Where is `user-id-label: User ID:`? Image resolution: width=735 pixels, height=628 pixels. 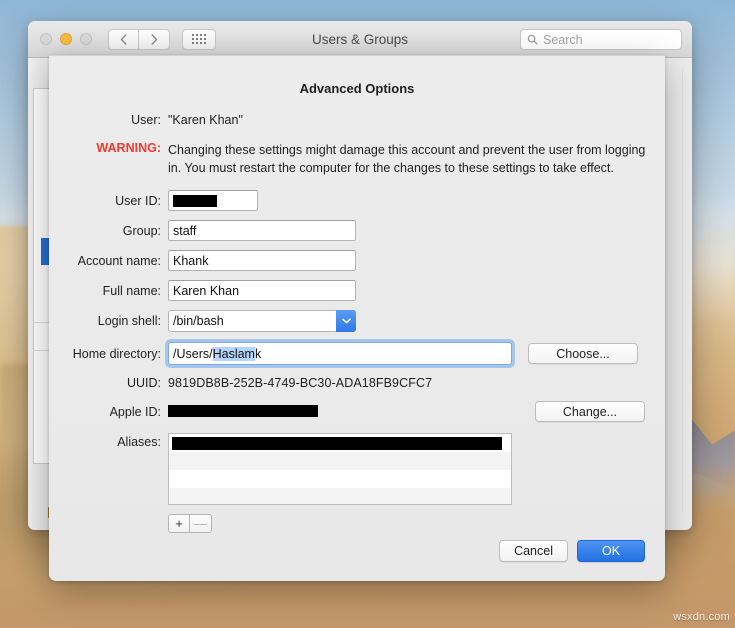
user-id-label: User ID: is located at coordinates (138, 200).